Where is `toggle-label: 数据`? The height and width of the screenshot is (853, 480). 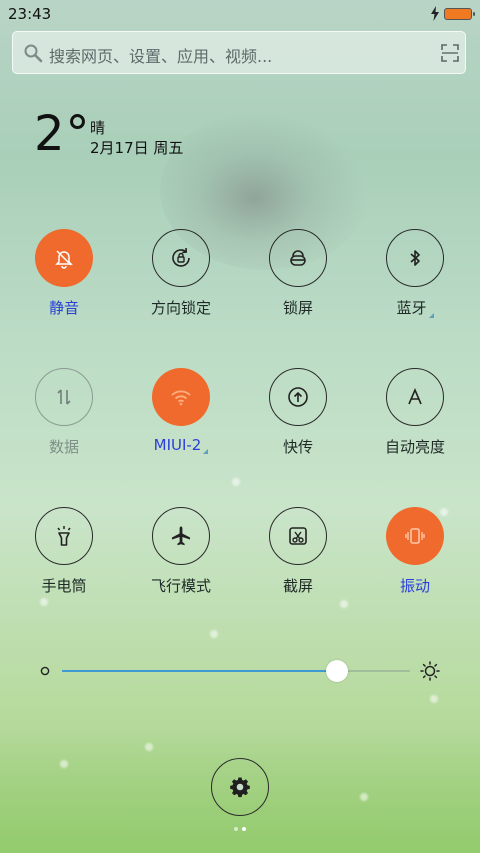 toggle-label: 数据 is located at coordinates (64, 446).